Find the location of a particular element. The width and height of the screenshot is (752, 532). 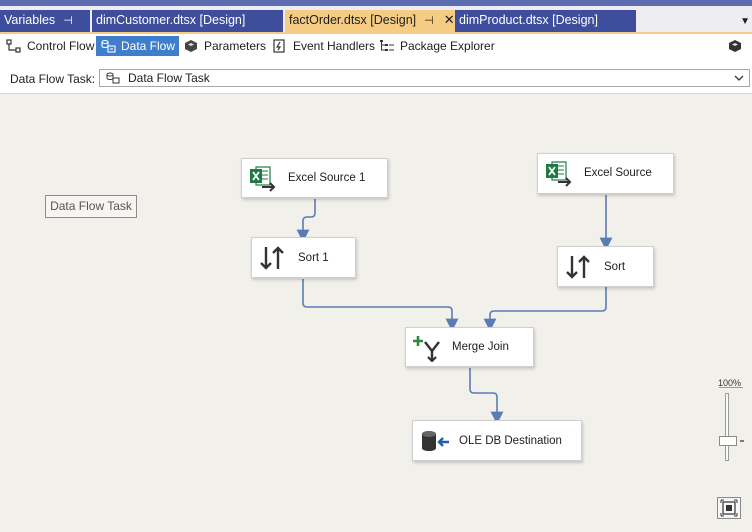

tab-overflow-icon: ▼ is located at coordinates (745, 21).